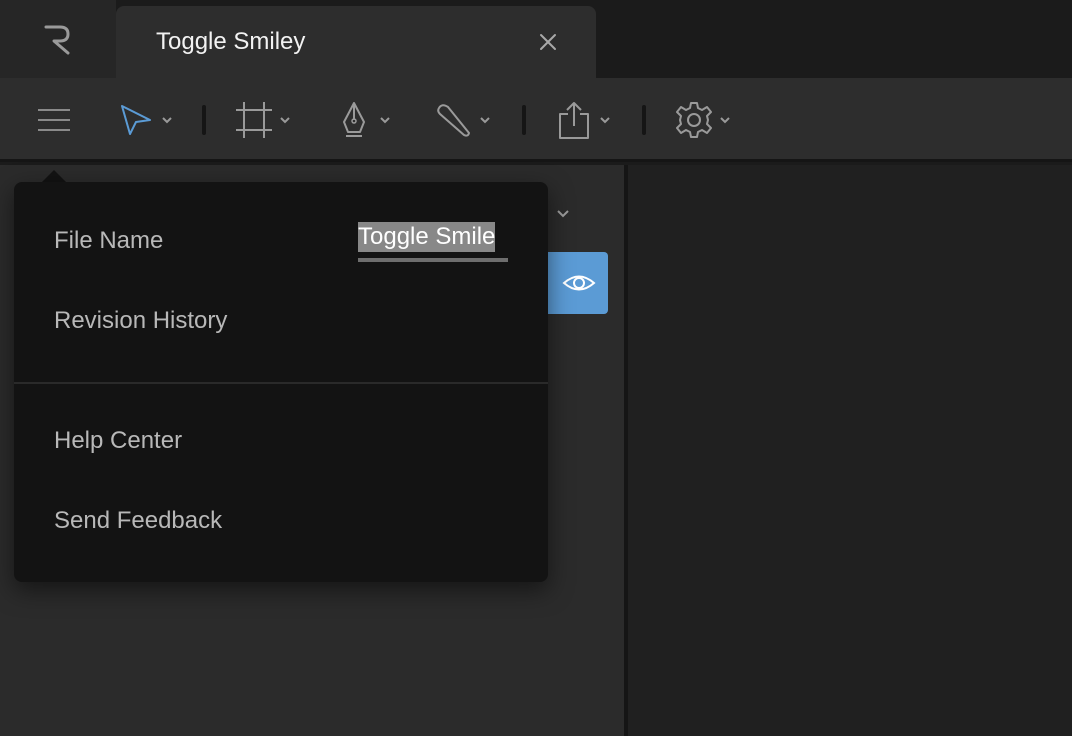 This screenshot has height=736, width=1072. I want to click on menu-pointer, so click(54, 176).